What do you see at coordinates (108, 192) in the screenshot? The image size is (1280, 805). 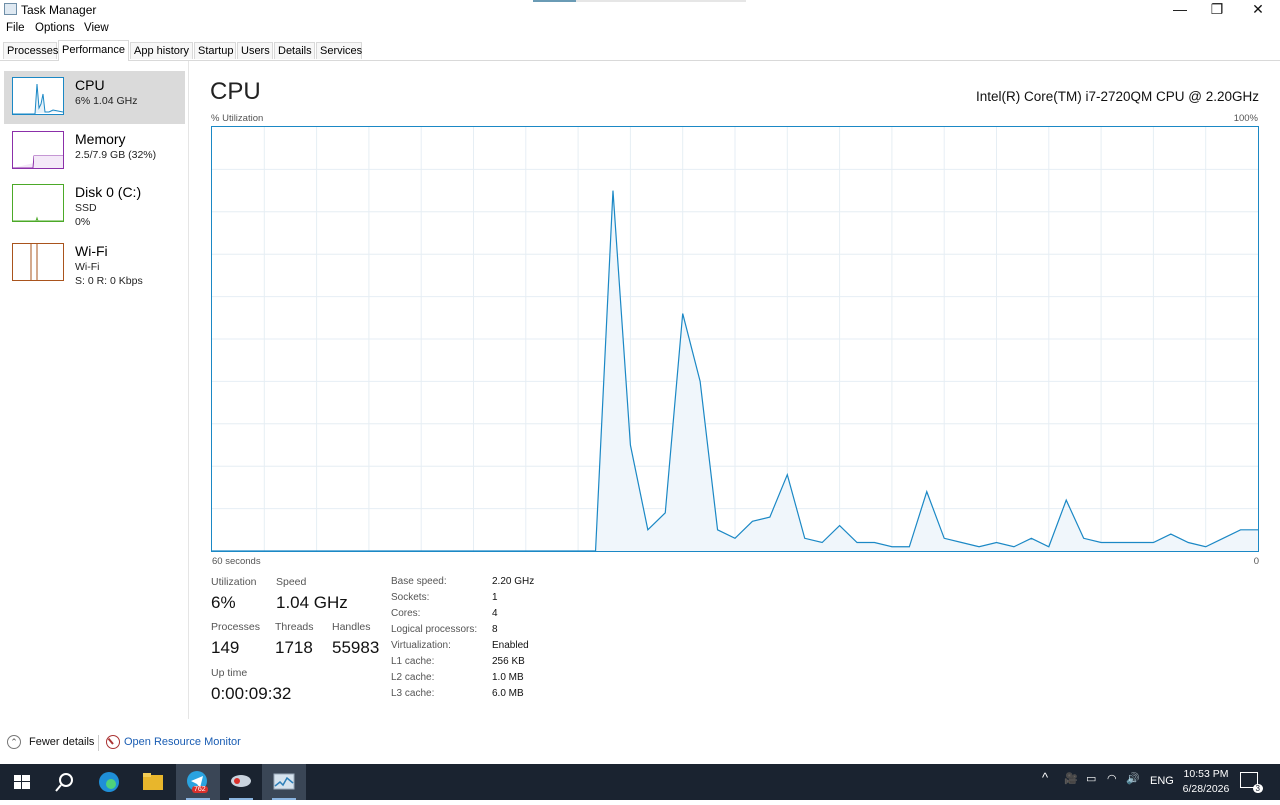 I see `sidebar-item-title: Disk 0 (C:)` at bounding box center [108, 192].